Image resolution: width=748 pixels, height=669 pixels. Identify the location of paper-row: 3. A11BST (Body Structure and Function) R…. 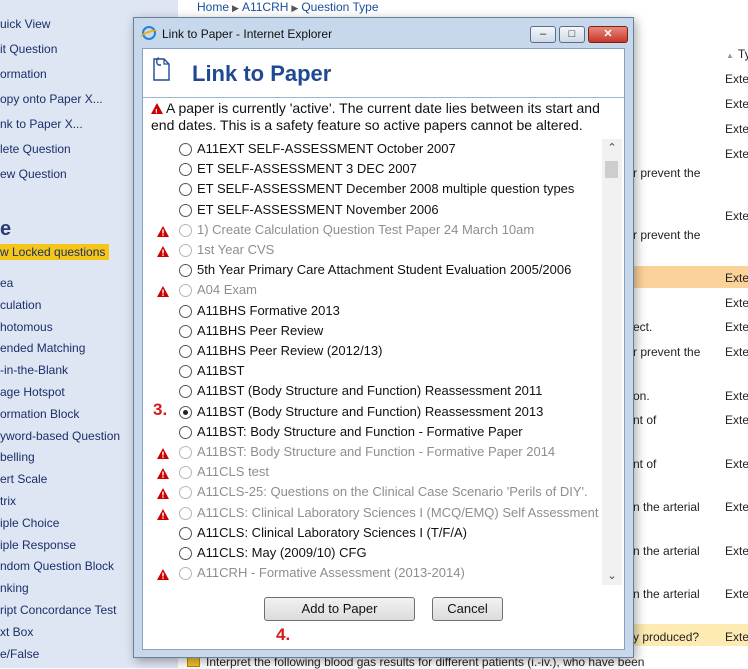
(374, 411).